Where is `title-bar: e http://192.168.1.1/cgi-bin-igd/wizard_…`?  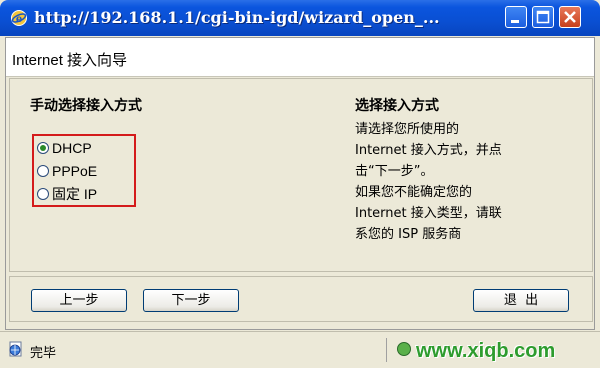
title-bar: e http://192.168.1.1/cgi-bin-igd/wizard_… is located at coordinates (300, 18).